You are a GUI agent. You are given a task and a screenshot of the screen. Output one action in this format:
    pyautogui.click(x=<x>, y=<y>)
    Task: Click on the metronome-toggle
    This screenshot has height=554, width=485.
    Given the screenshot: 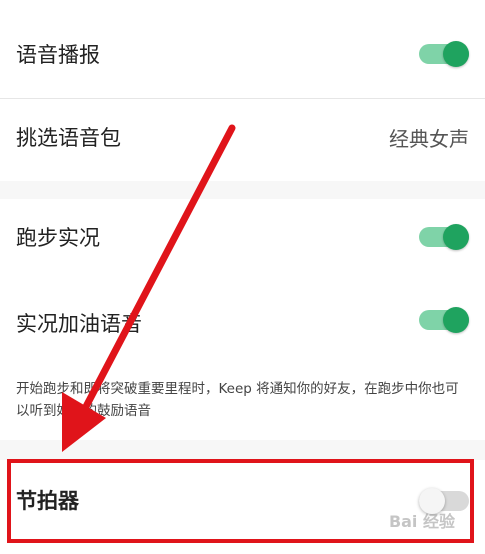 What is the action you would take?
    pyautogui.click(x=444, y=501)
    